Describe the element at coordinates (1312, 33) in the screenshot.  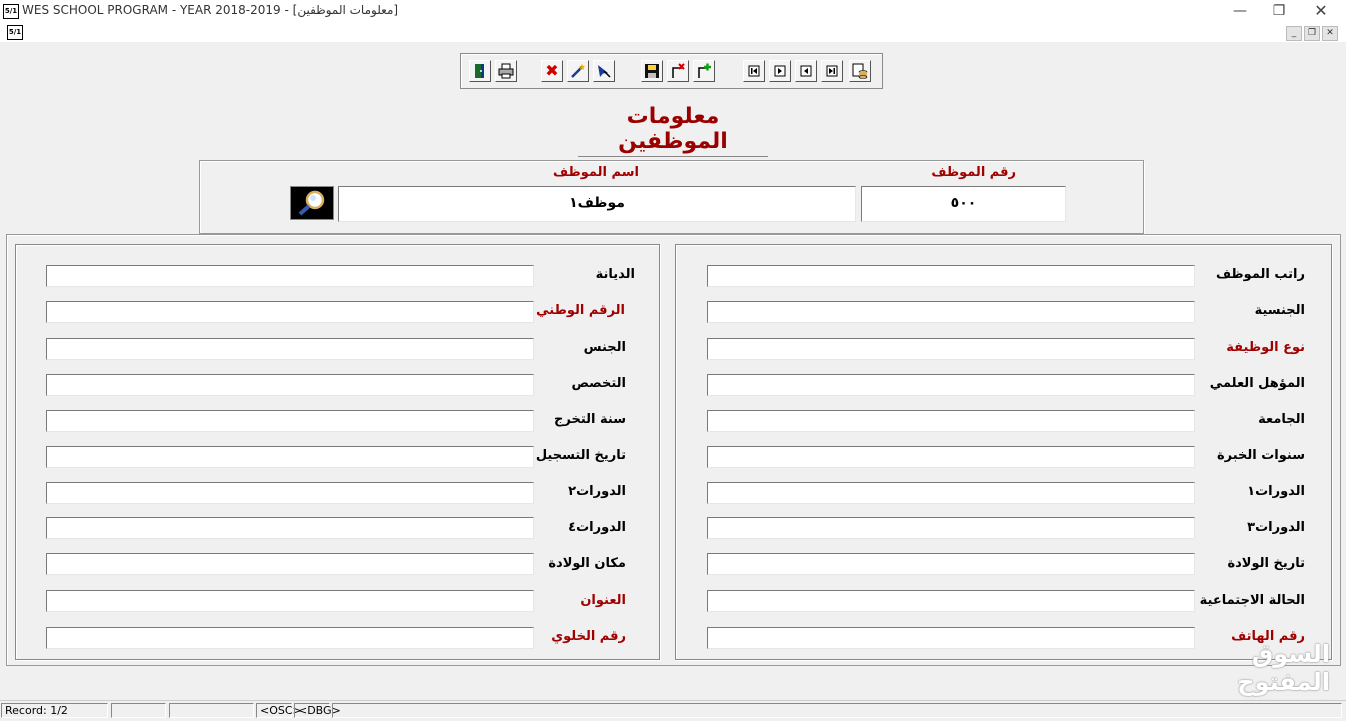
I see `mdi-restore-button: ❐` at that location.